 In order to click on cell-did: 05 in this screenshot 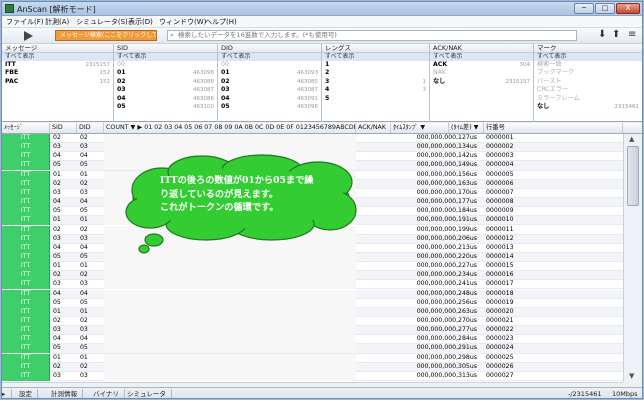, I will do `click(84, 165)`.